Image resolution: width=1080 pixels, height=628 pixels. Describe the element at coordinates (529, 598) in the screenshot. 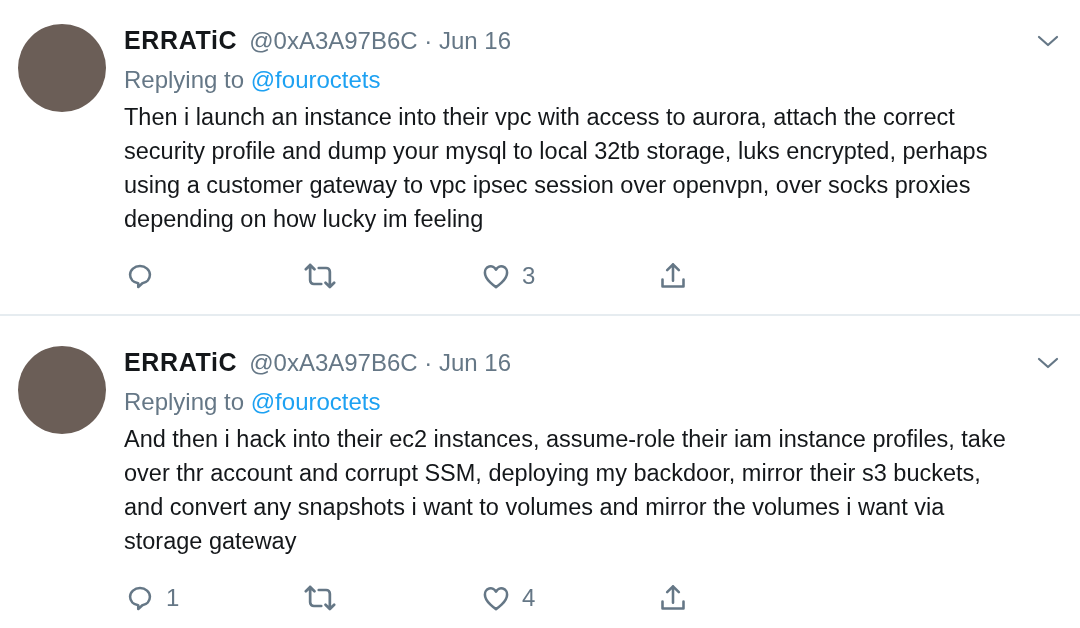

I see `like-count: 4` at that location.